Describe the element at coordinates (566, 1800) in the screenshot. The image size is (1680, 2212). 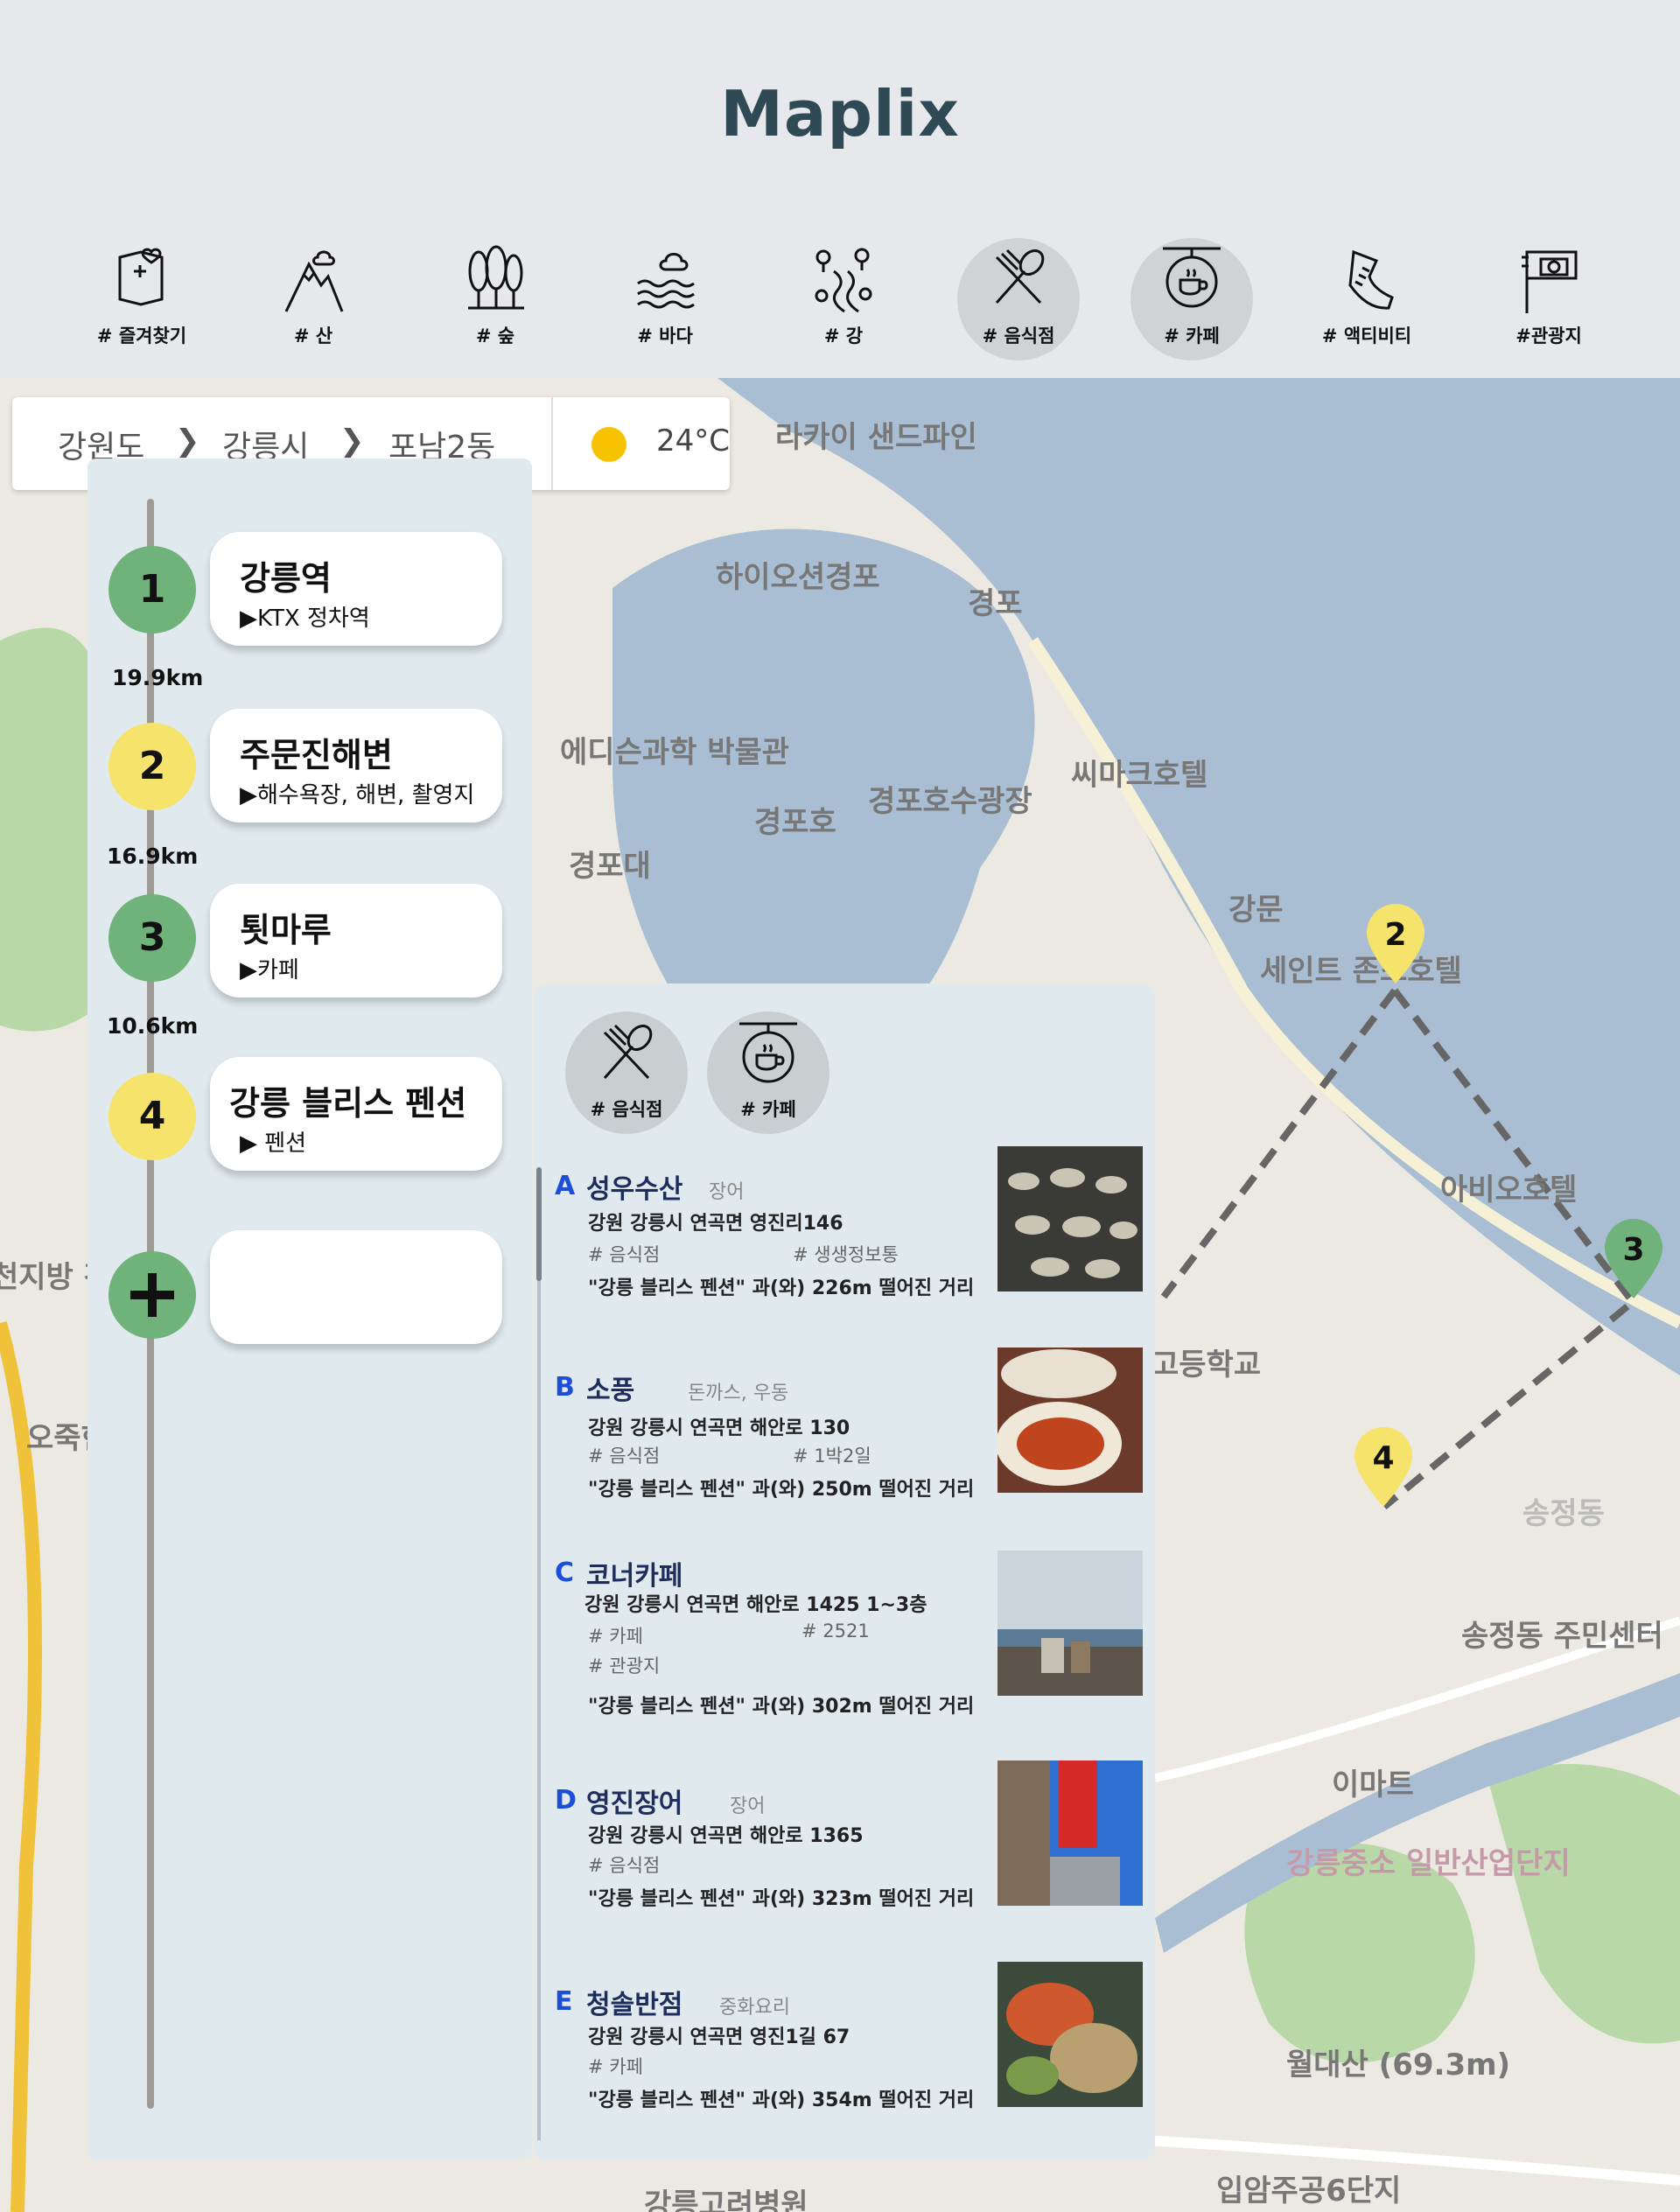
I see `result-letter: D` at that location.